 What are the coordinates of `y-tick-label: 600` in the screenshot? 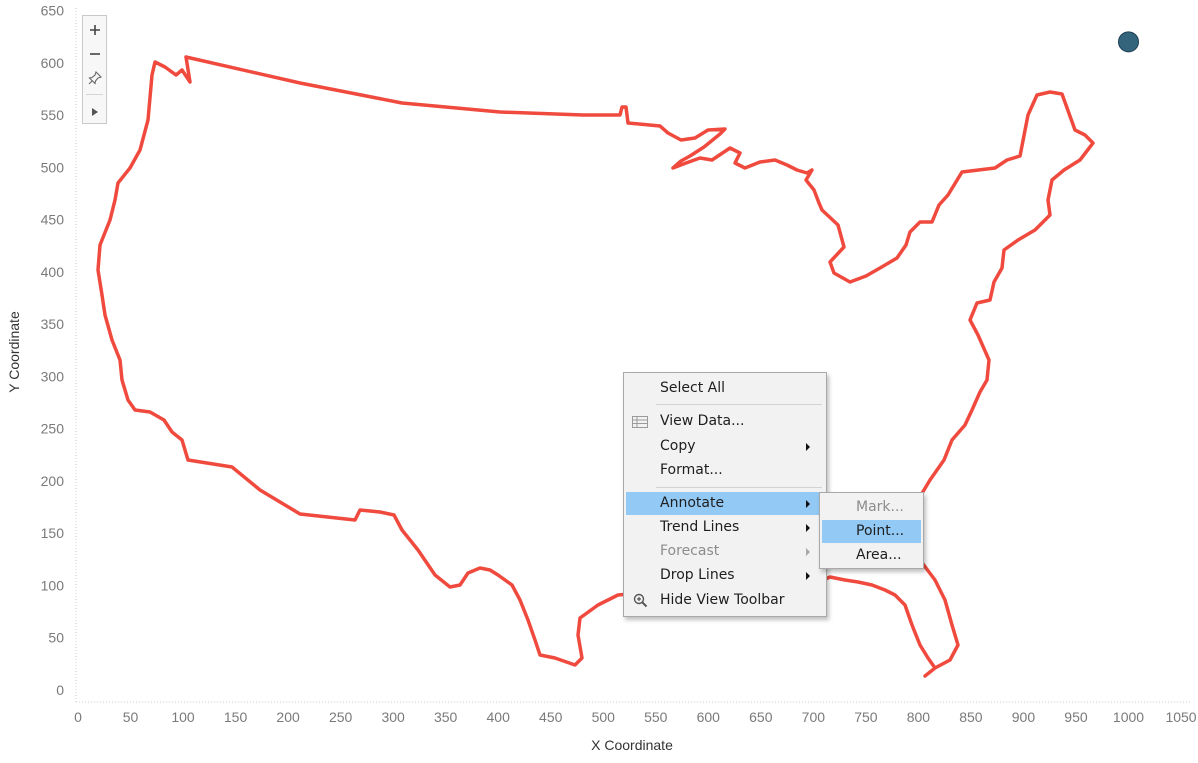 It's located at (53, 63).